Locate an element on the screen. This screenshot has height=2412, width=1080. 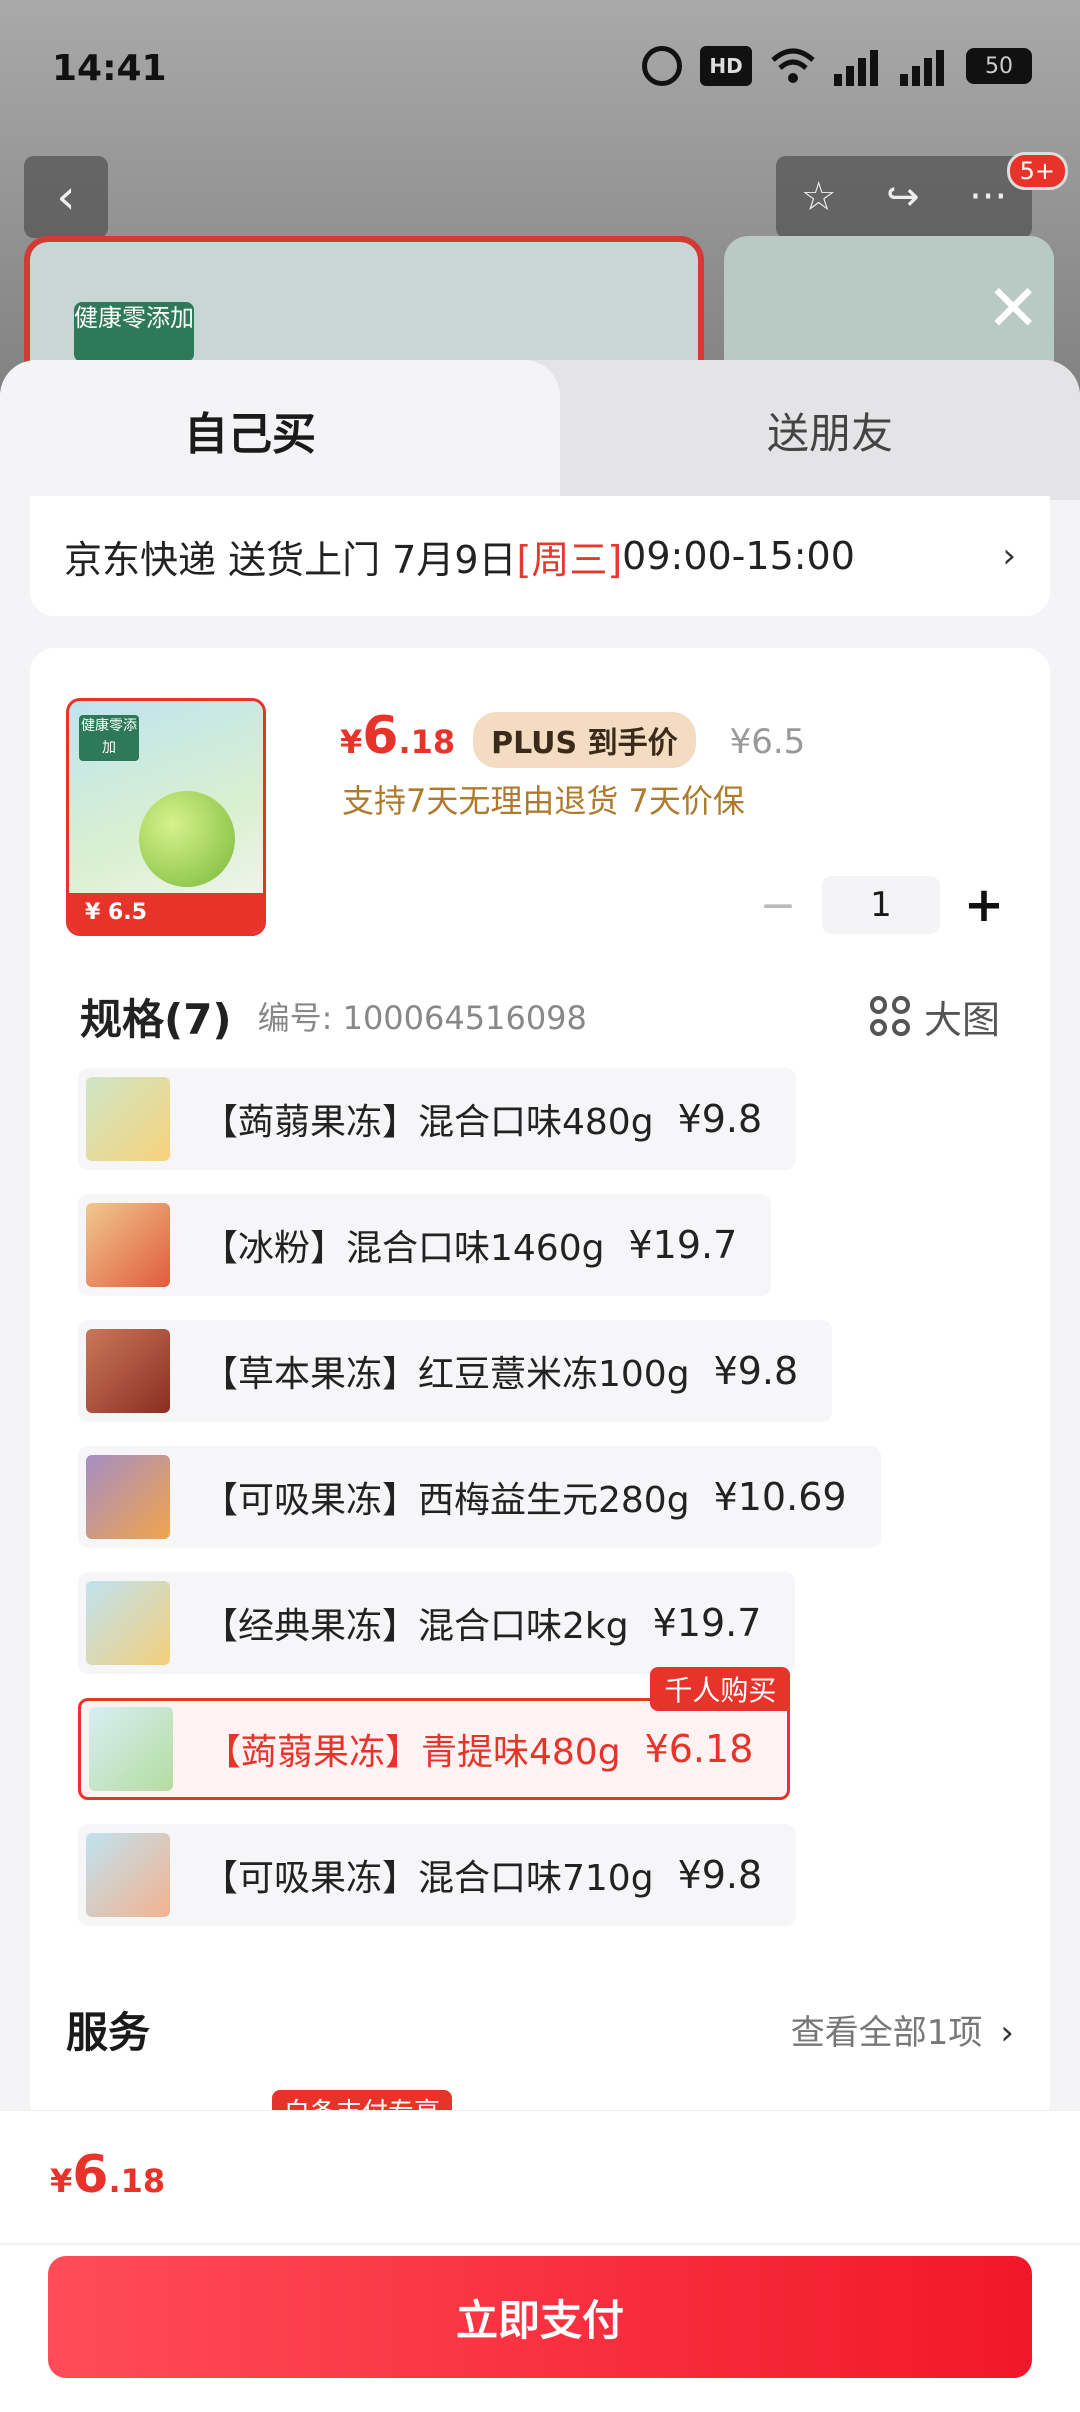
service-row: 服务 查看全部1项 › is located at coordinates (540, 2029).